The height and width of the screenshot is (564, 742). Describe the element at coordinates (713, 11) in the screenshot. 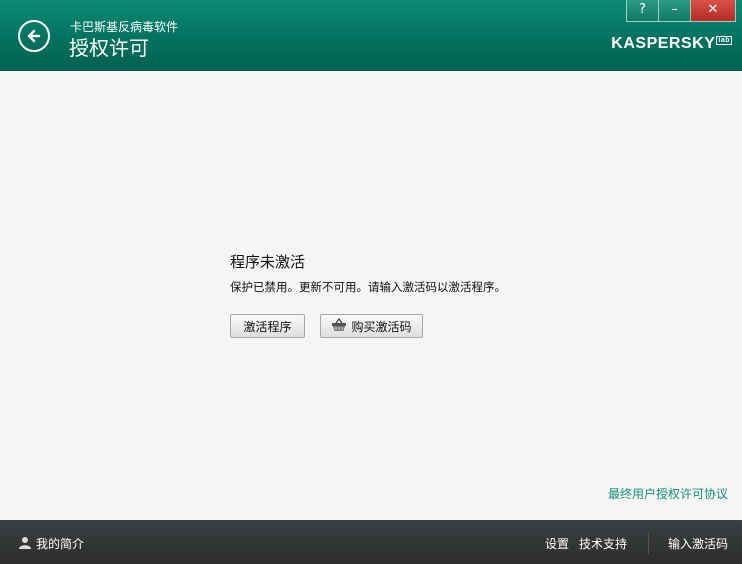

I see `close-button: ✕` at that location.